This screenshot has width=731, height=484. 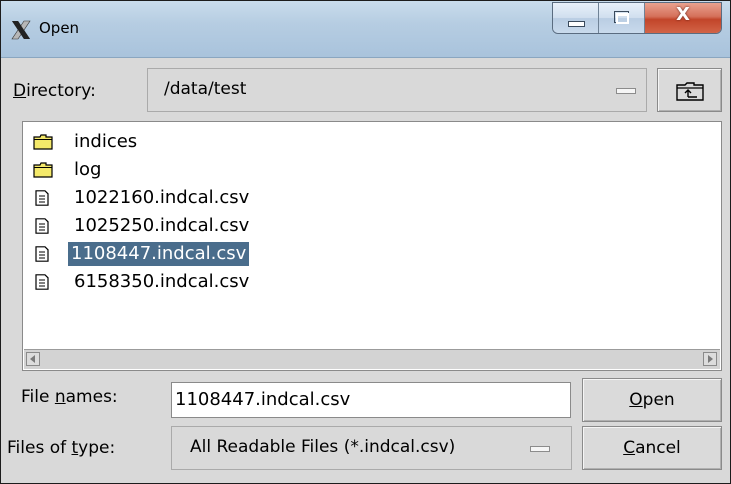 What do you see at coordinates (365, 29) in the screenshot?
I see `title-bar: Open X` at bounding box center [365, 29].